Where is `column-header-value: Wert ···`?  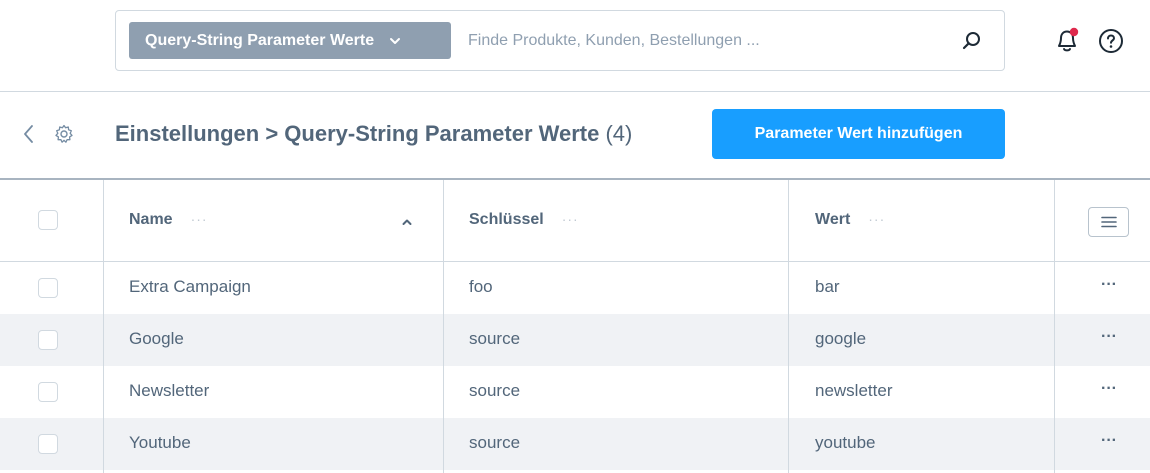
column-header-value: Wert ··· is located at coordinates (850, 220).